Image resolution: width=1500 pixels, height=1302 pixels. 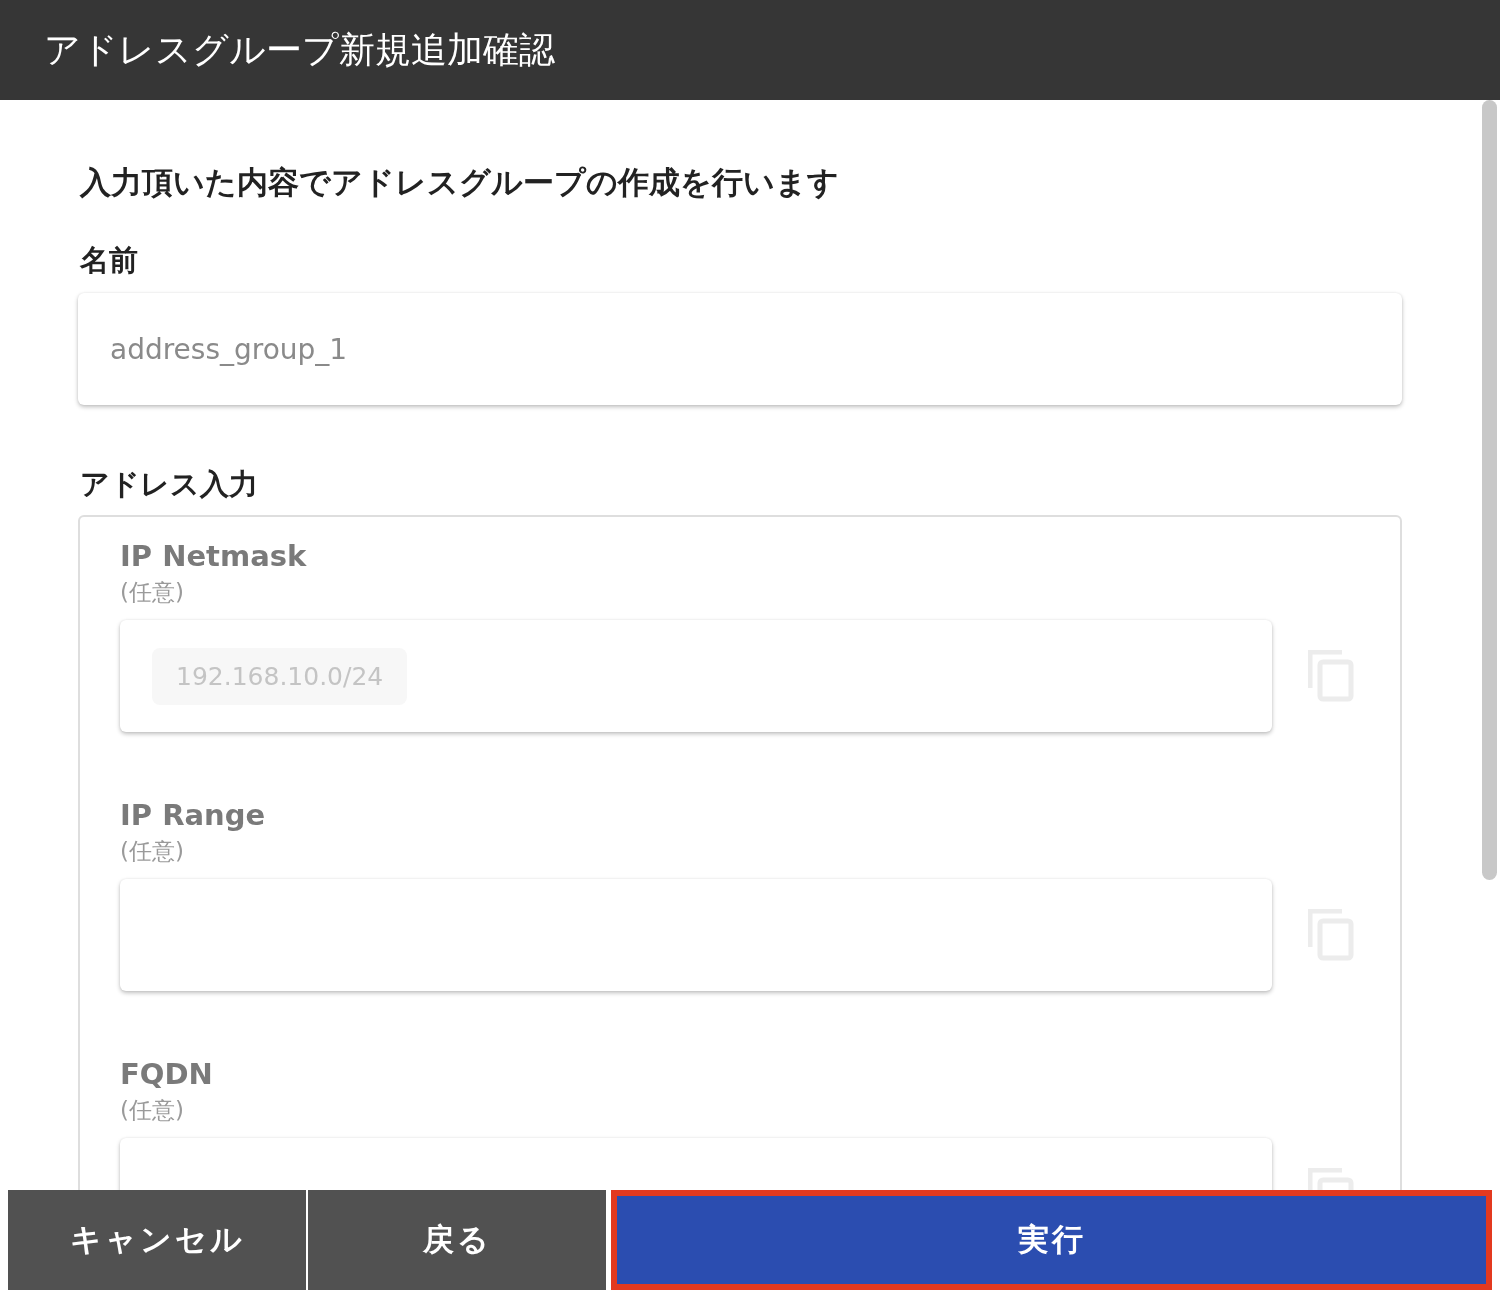 What do you see at coordinates (299, 49) in the screenshot?
I see `window-title: アドレスグループ新規追加確認` at bounding box center [299, 49].